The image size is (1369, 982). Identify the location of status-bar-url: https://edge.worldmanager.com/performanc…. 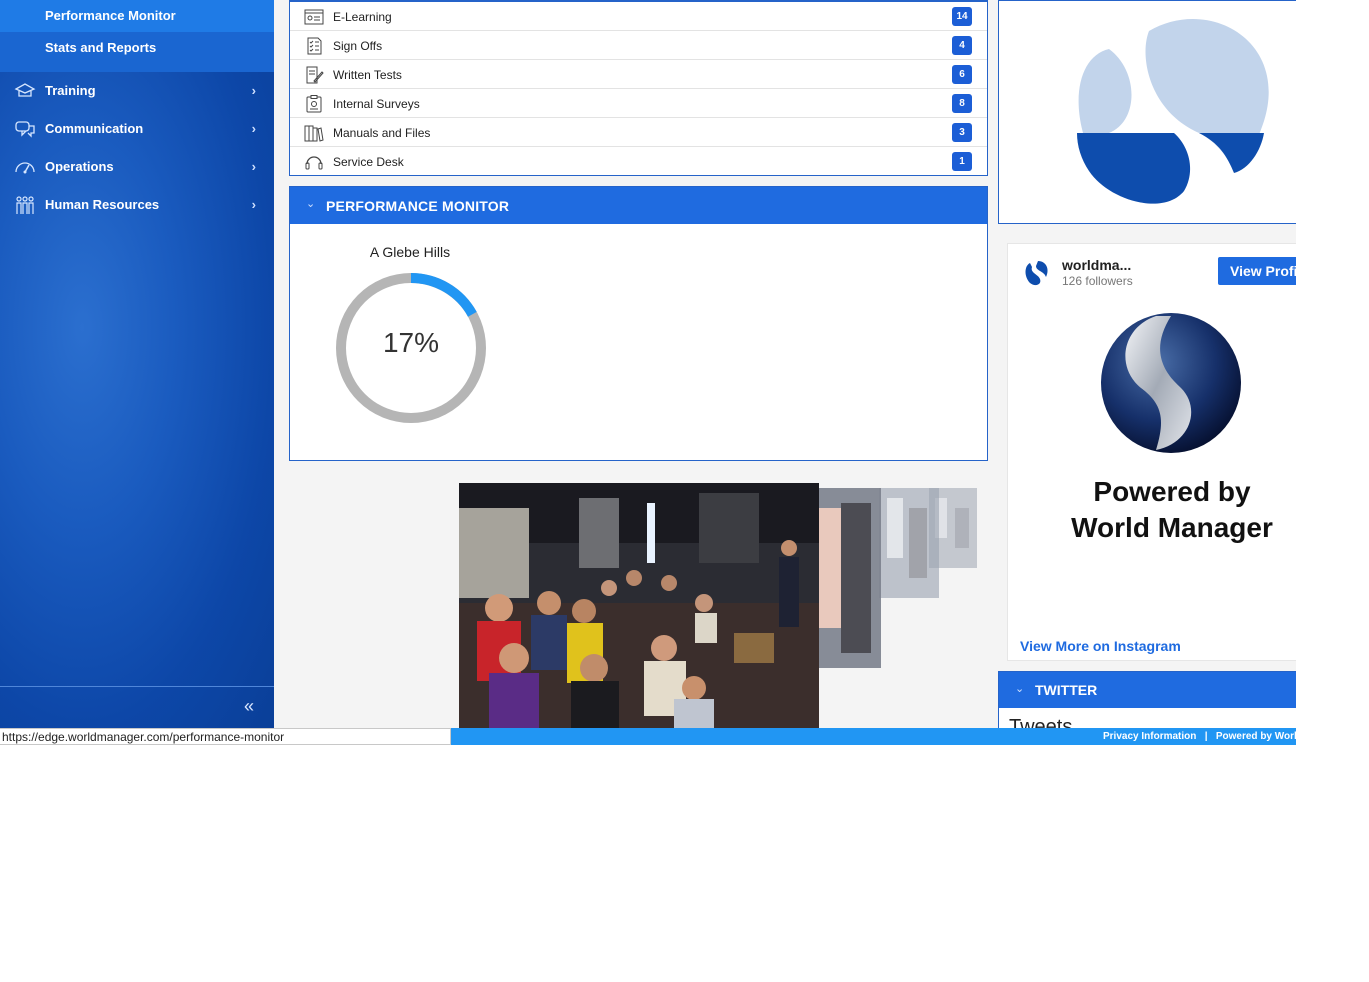
(225, 736).